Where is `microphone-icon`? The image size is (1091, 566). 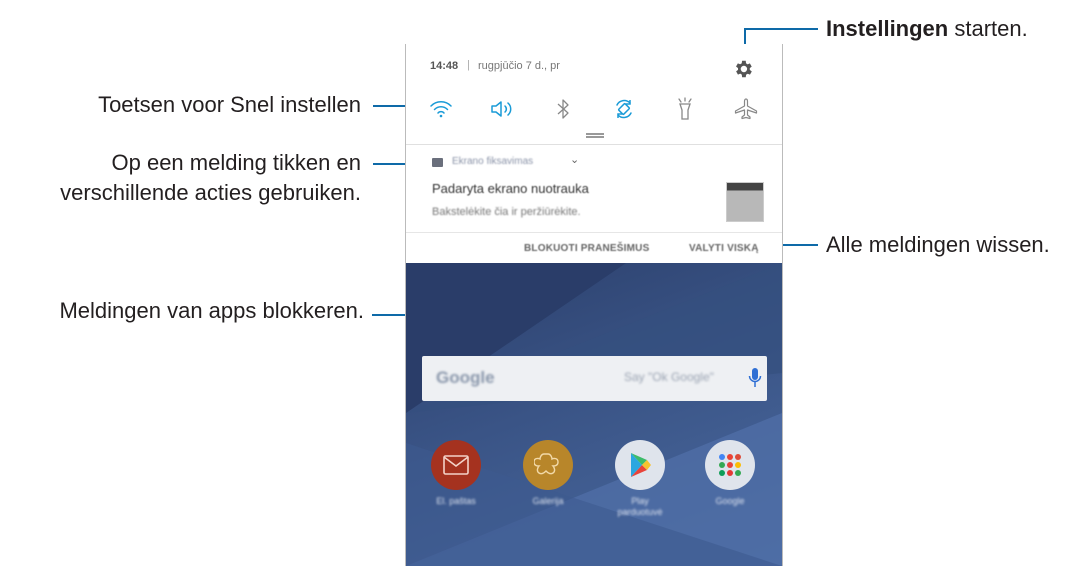
microphone-icon is located at coordinates (755, 378).